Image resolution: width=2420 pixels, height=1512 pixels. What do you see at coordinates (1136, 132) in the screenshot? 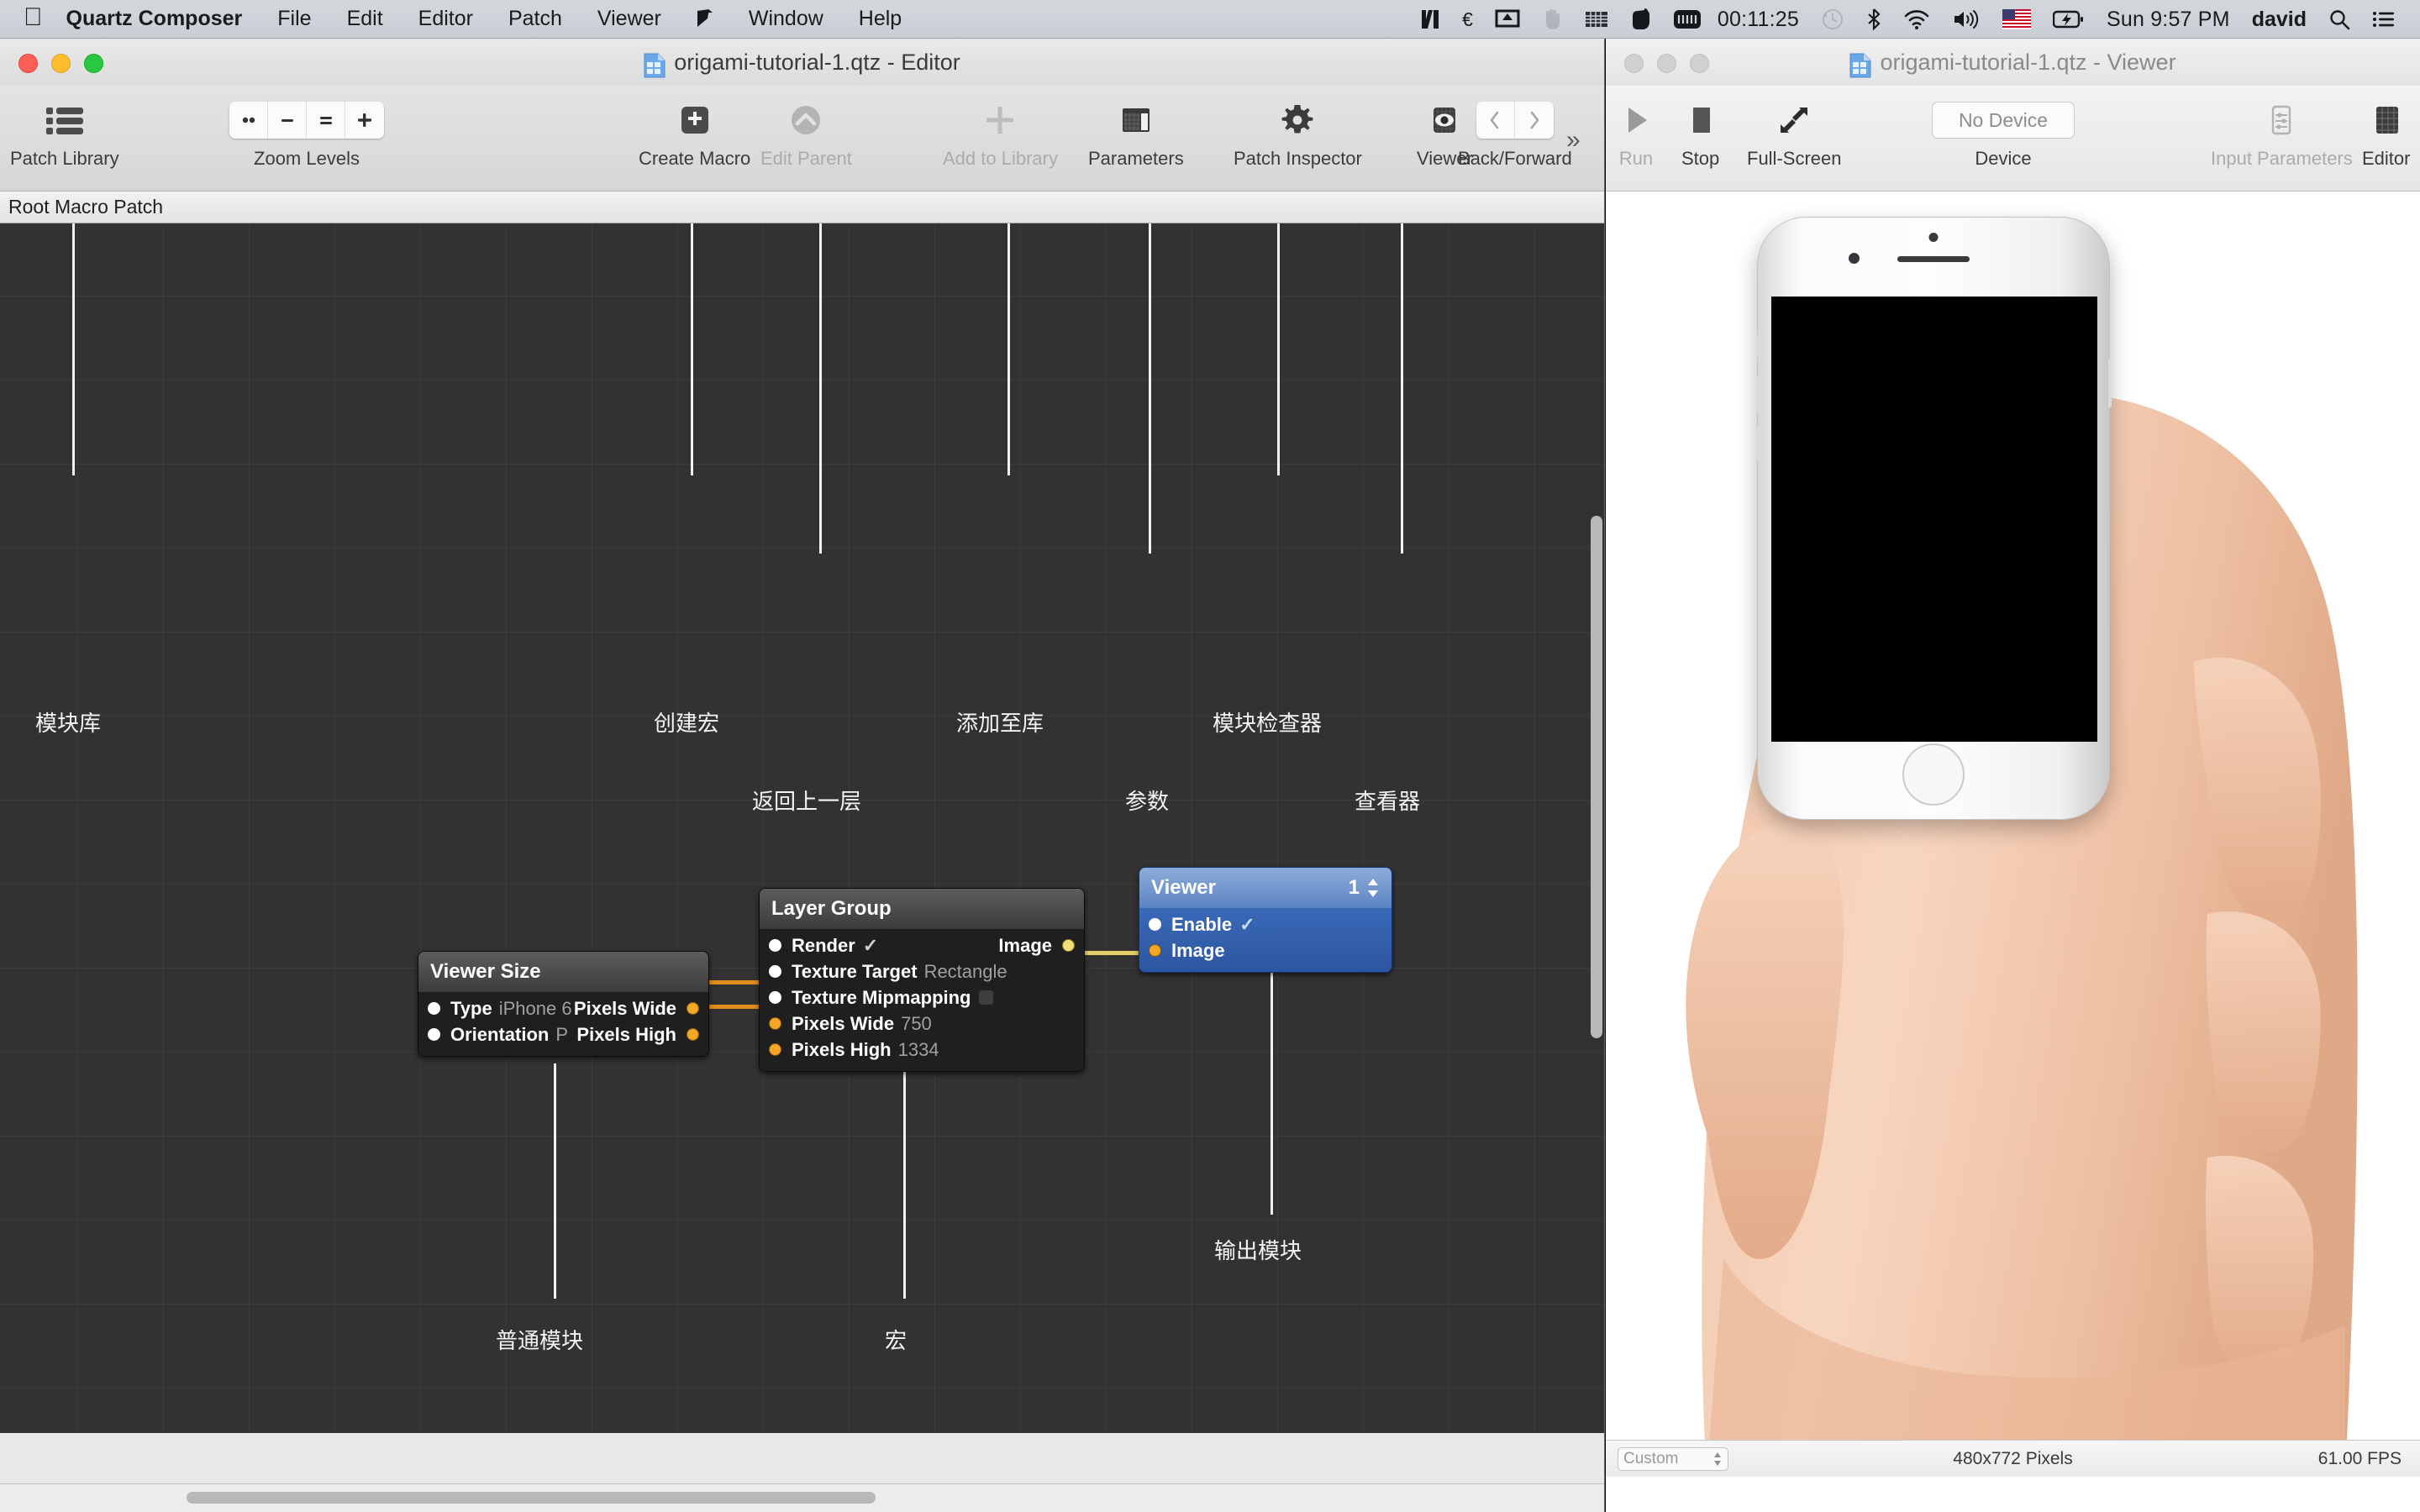
I see `parameters-button: Parameters` at bounding box center [1136, 132].